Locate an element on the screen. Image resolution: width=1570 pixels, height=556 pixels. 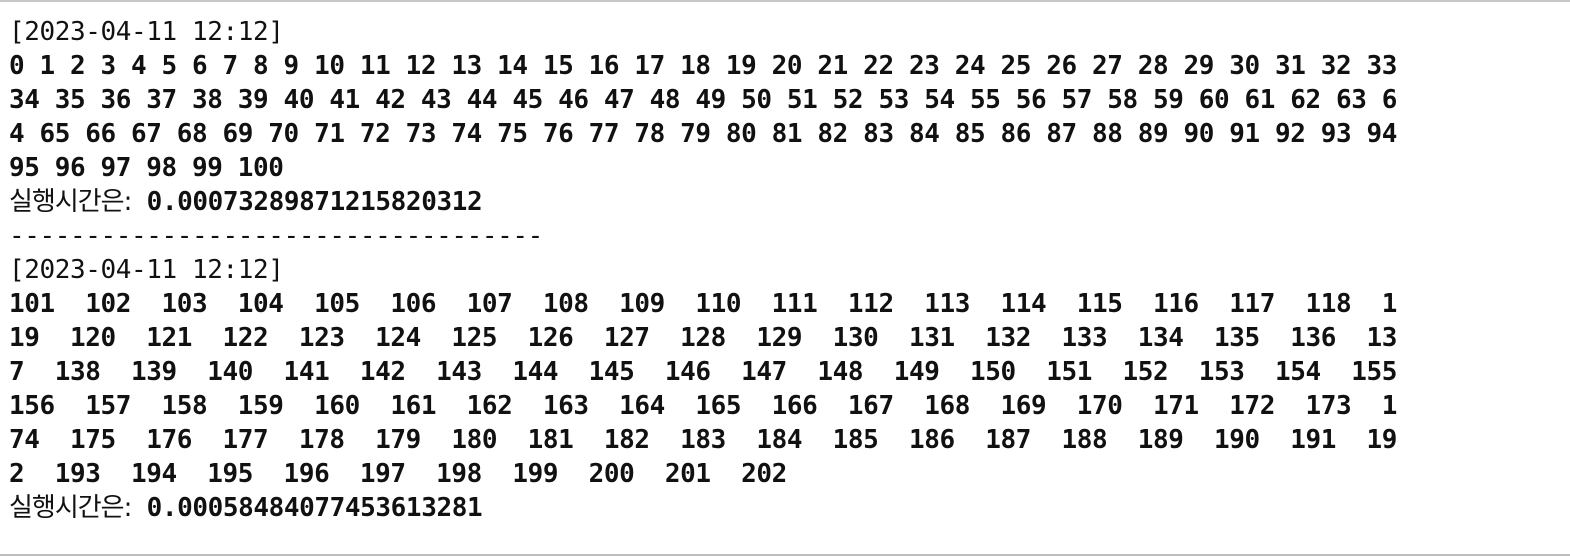
elapsed-time-line: 실행시간은: 0.00058484077453613281 is located at coordinates (785, 508).